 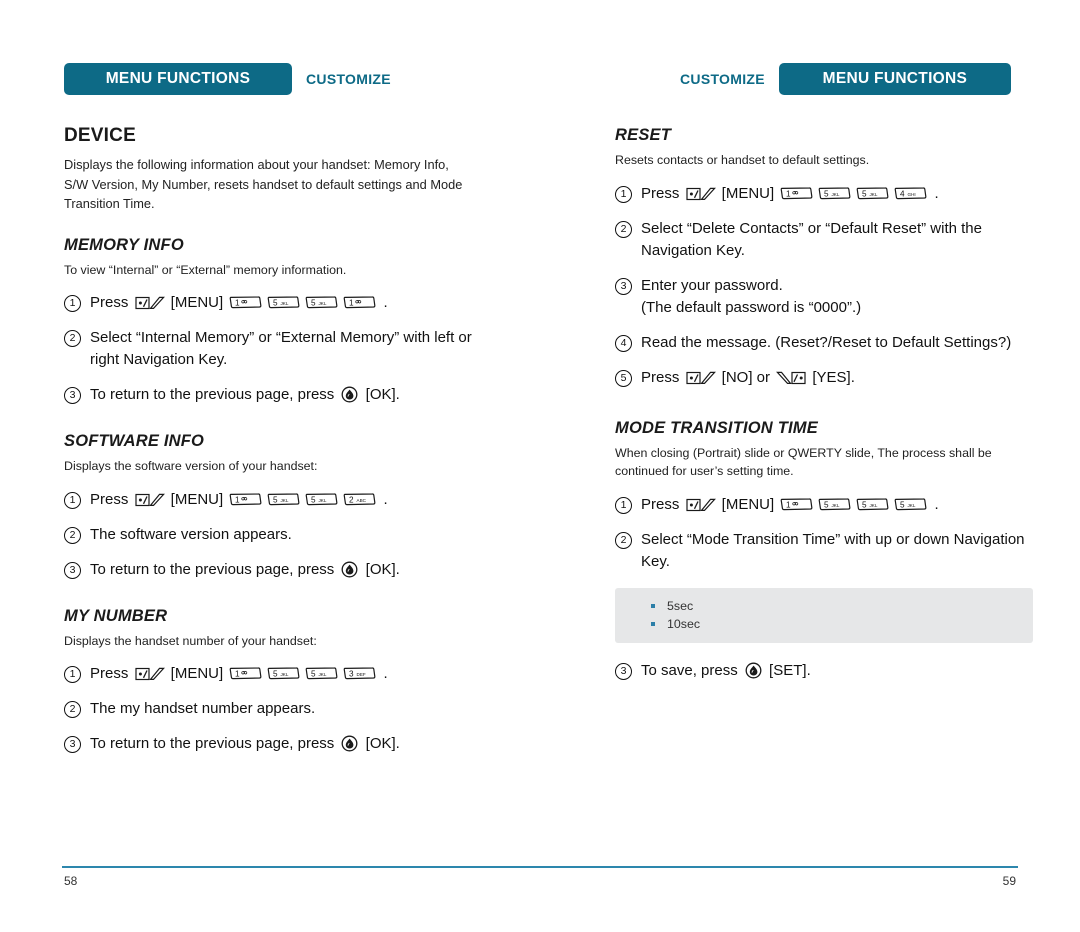 What do you see at coordinates (178, 79) in the screenshot?
I see `banner-menu-functions-left: MENU FUNCTIONS` at bounding box center [178, 79].